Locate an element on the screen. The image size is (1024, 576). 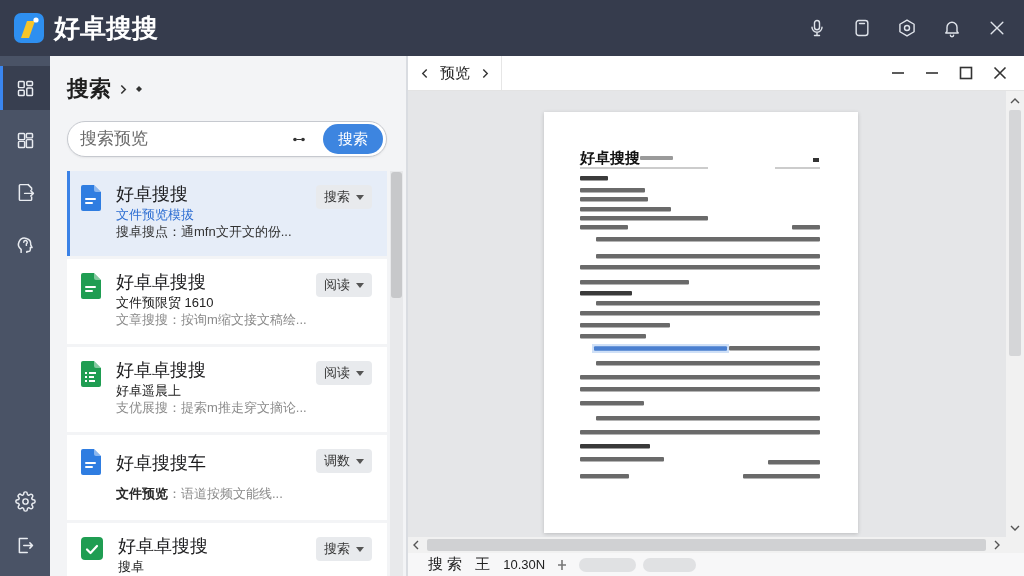
page-mark-drawing is located at coordinates (816, 160).